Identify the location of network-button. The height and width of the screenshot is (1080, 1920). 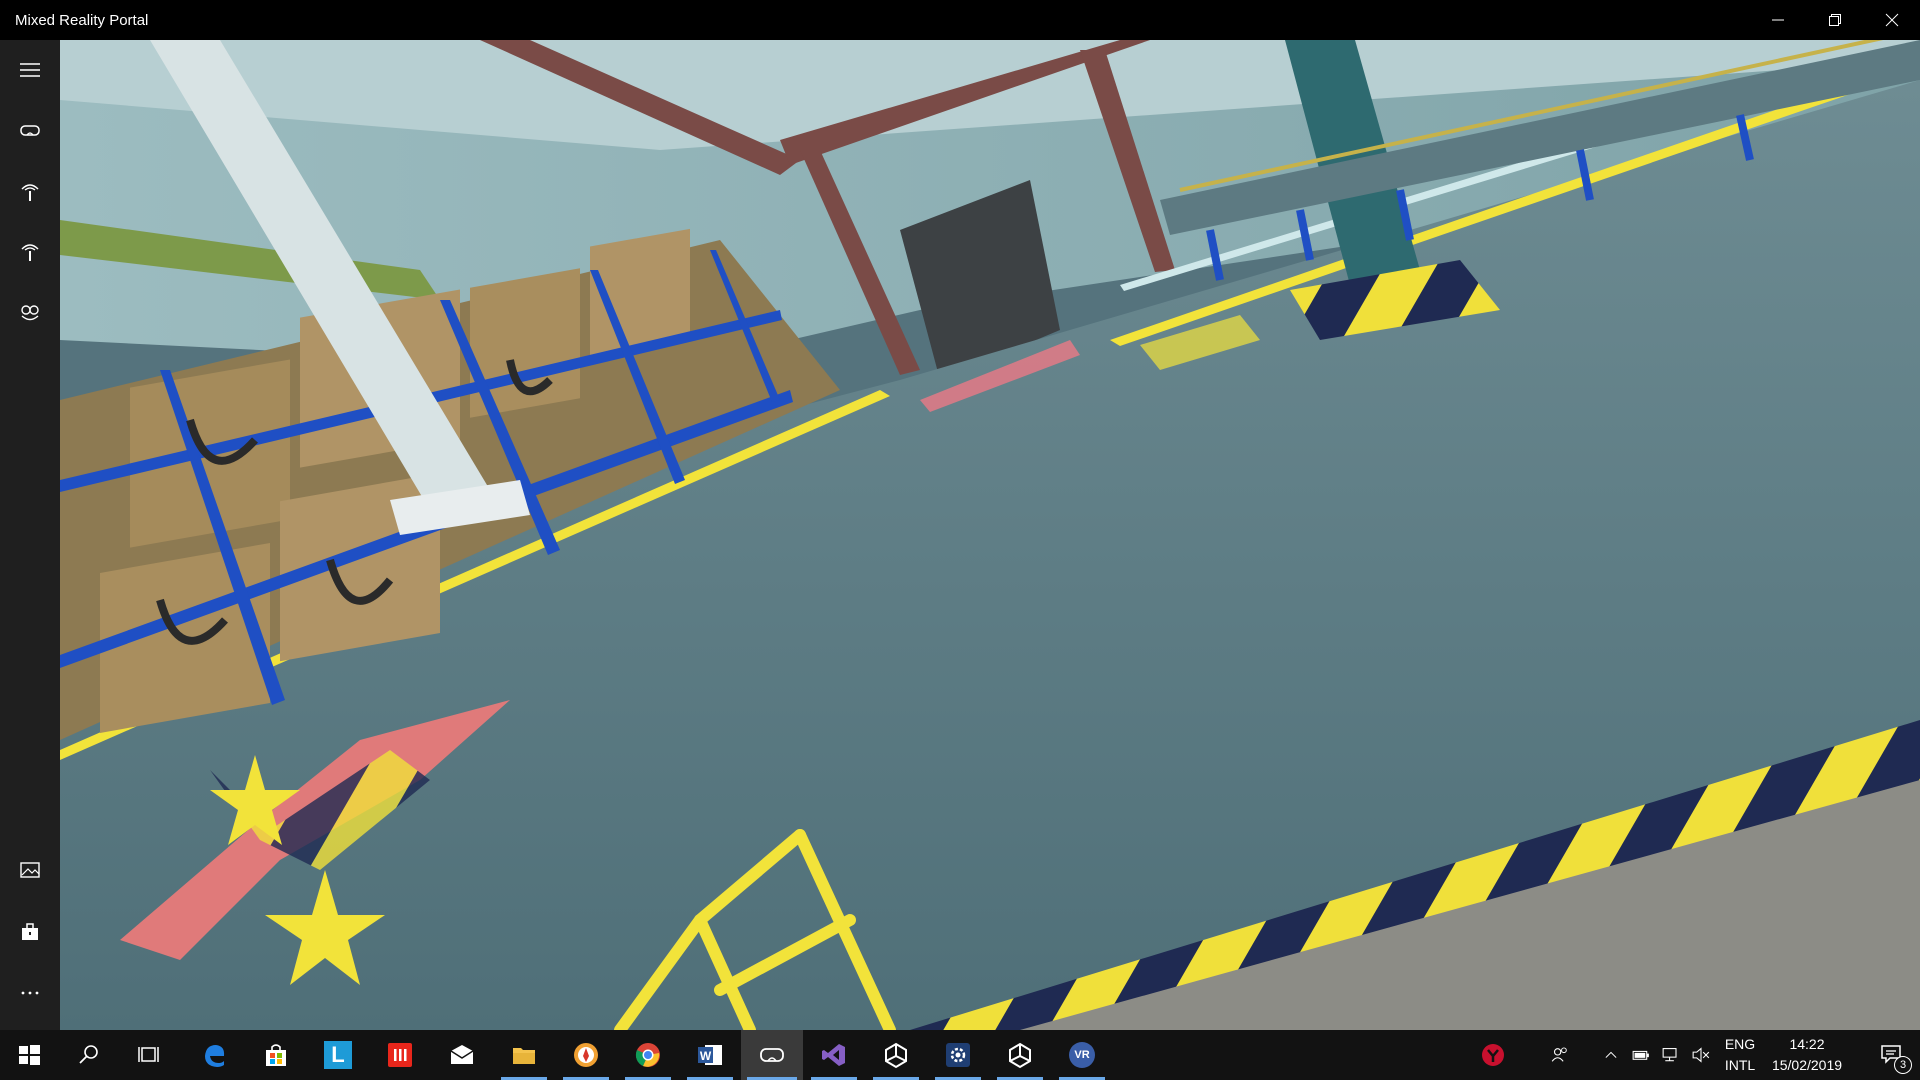
(1671, 1055).